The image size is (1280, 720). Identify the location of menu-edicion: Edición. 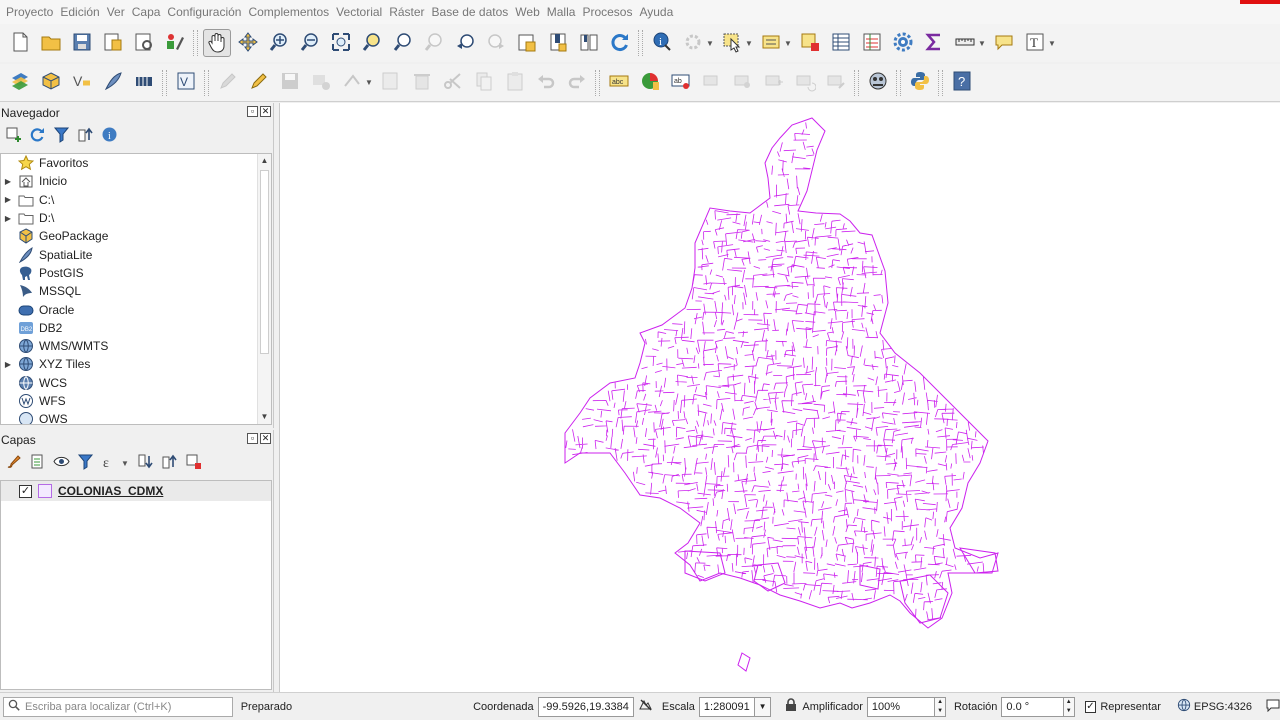
(81, 12).